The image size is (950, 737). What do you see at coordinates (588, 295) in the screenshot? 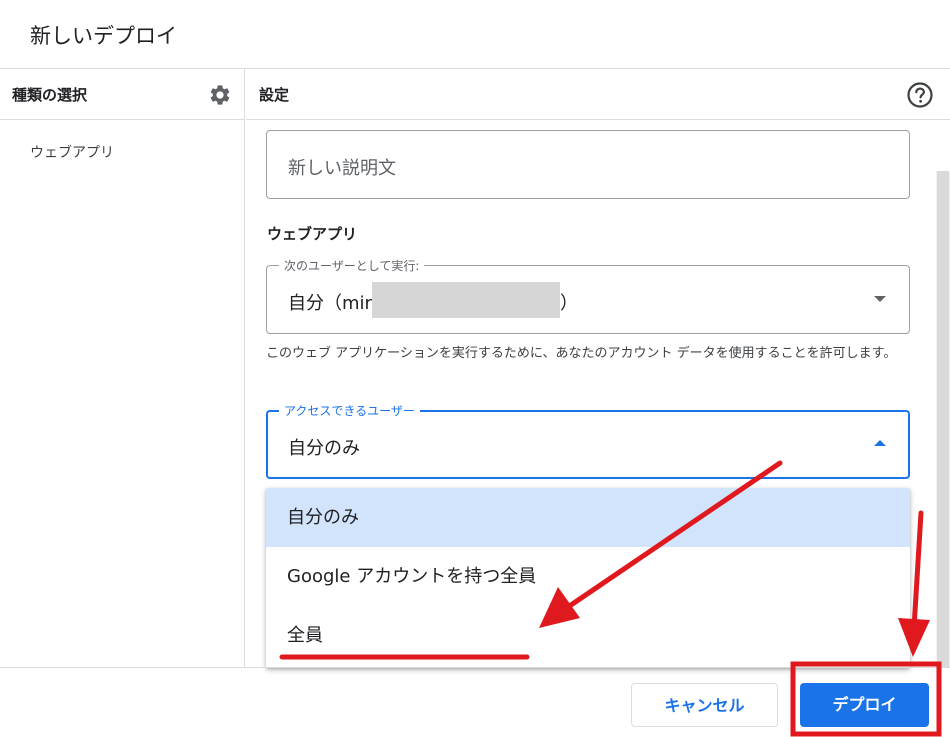
I see `execute-as-select: 次のユーザーとして実行: 自分（mir ）` at bounding box center [588, 295].